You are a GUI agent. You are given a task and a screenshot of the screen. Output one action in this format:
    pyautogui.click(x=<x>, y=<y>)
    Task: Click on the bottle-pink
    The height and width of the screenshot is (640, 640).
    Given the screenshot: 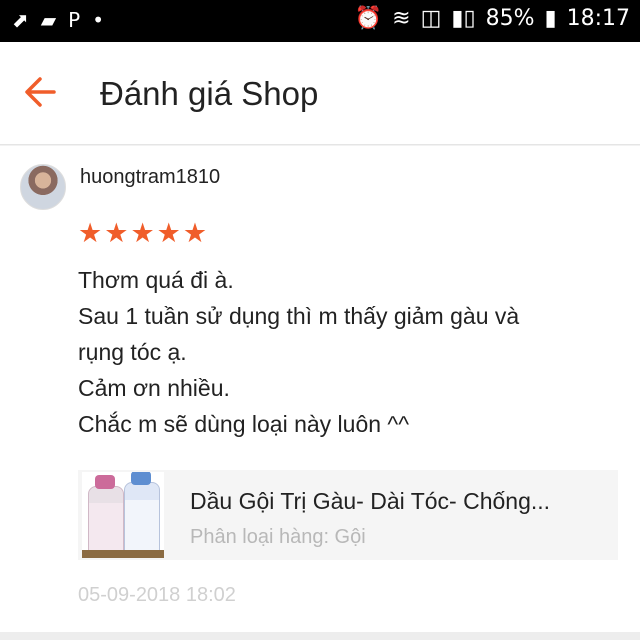 What is the action you would take?
    pyautogui.click(x=106, y=514)
    